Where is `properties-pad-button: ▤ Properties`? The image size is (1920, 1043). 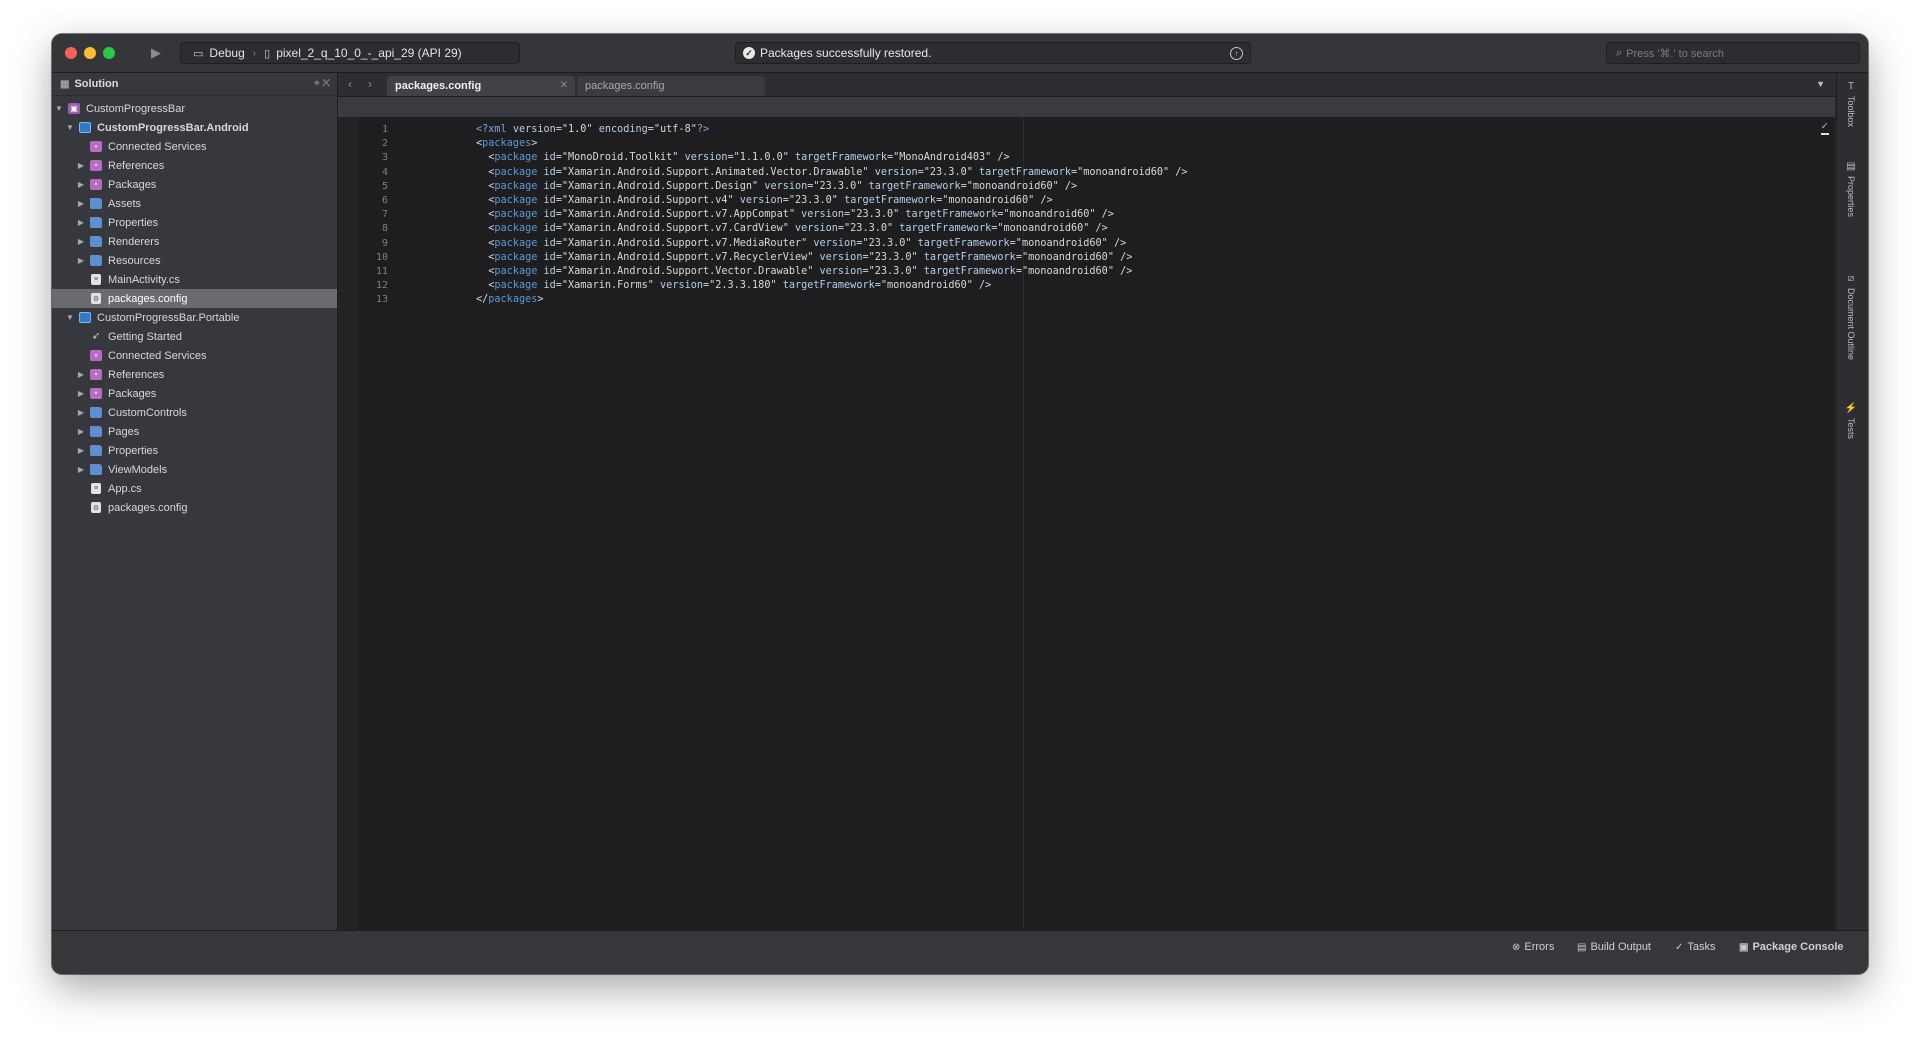
properties-pad-button: ▤ Properties is located at coordinates (1851, 189).